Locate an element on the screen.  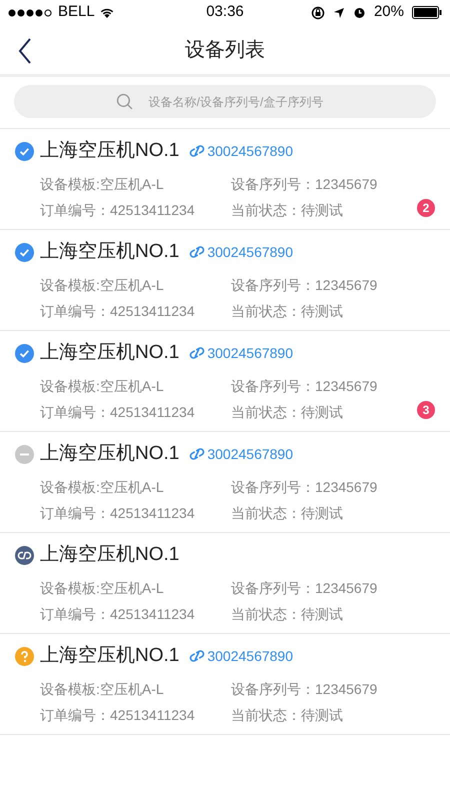
search-icon is located at coordinates (124, 101).